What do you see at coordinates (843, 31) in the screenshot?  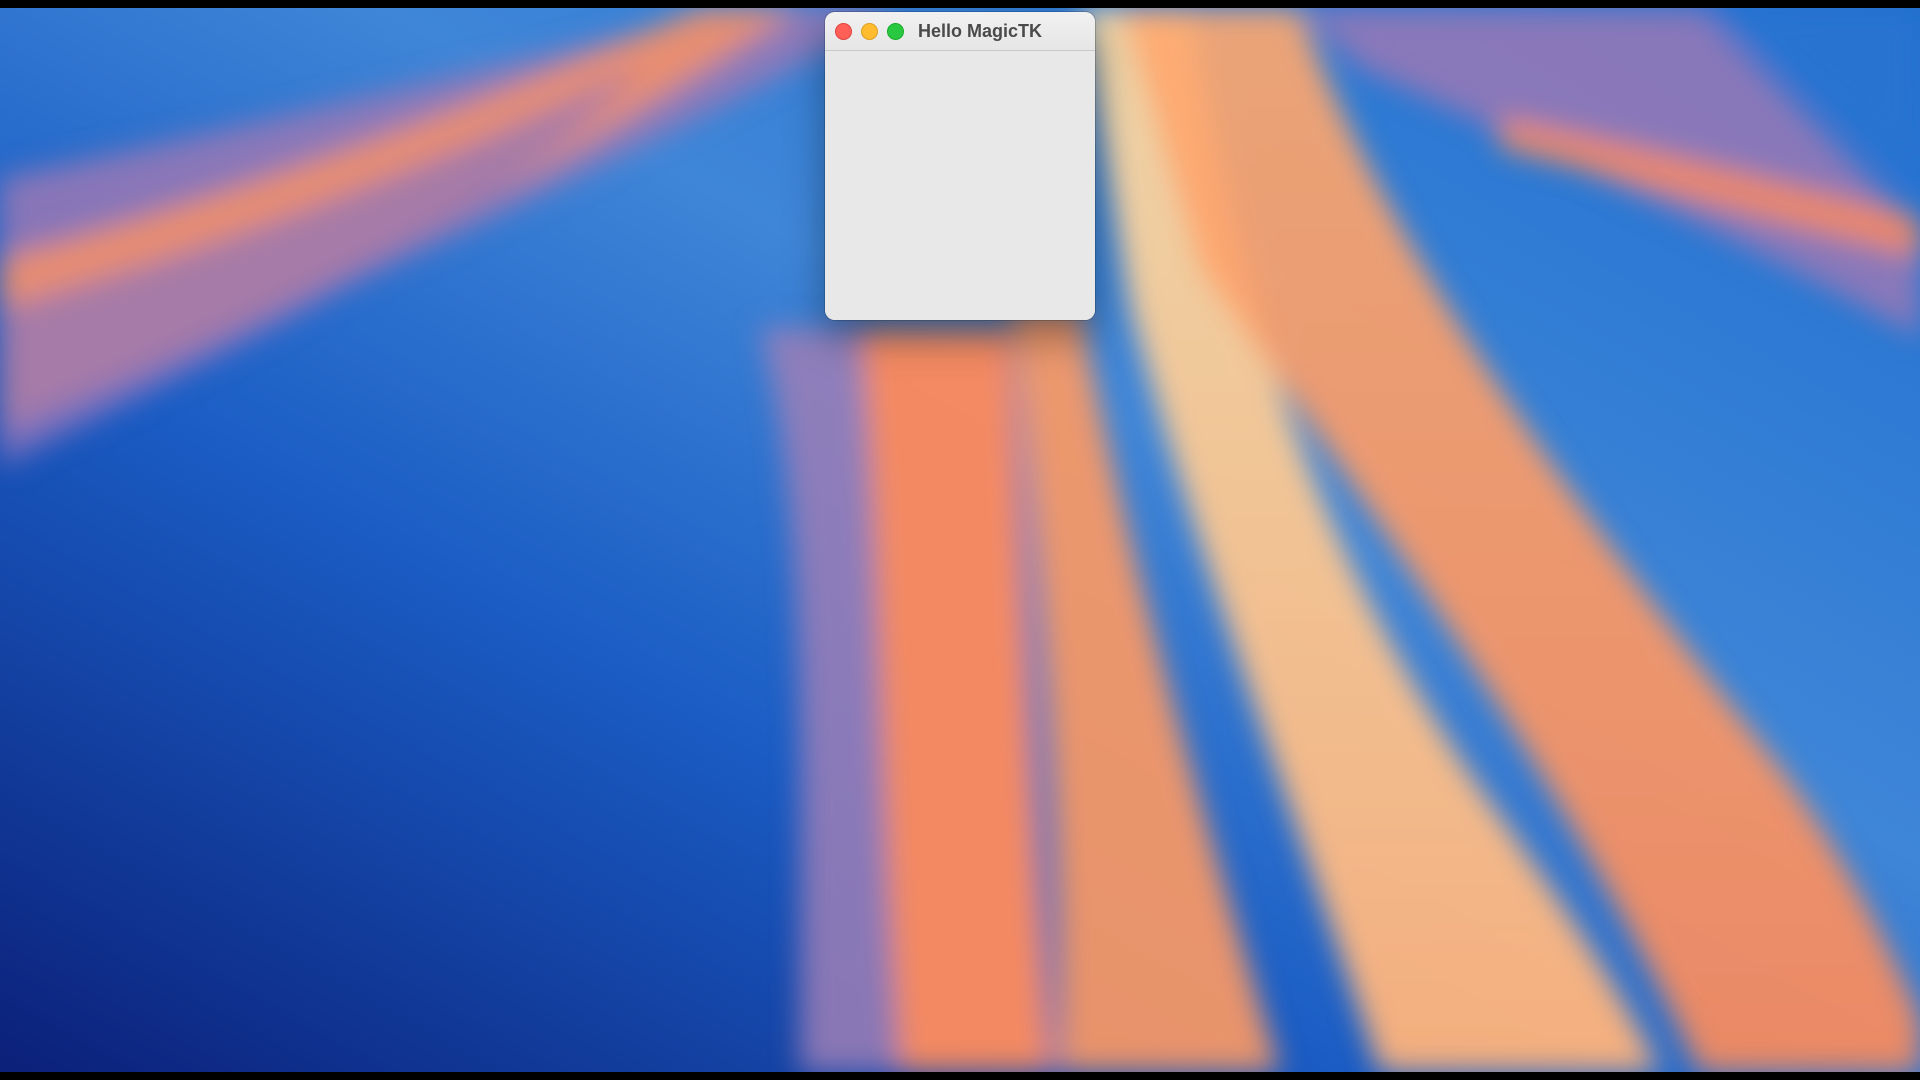 I see `close-icon` at bounding box center [843, 31].